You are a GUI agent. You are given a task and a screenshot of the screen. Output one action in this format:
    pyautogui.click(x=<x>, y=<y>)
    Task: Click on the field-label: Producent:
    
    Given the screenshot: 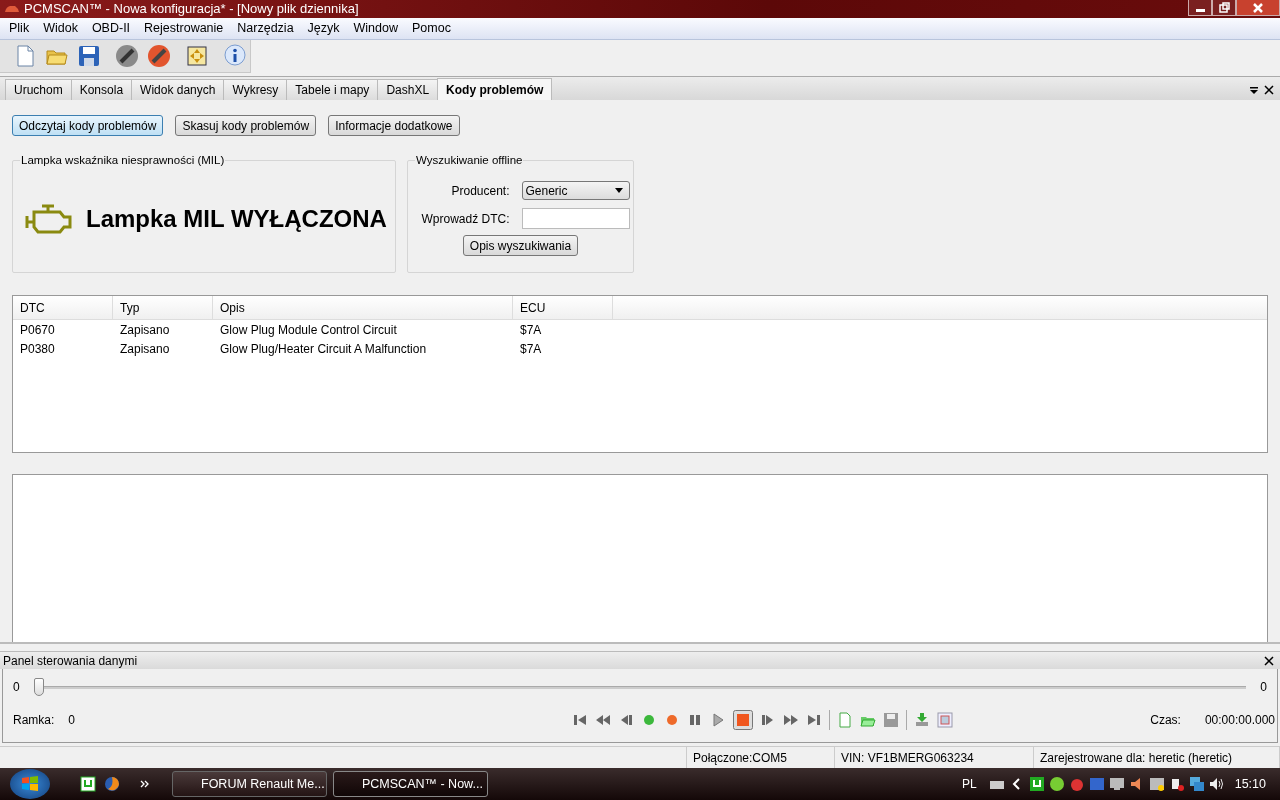 What is the action you would take?
    pyautogui.click(x=480, y=190)
    